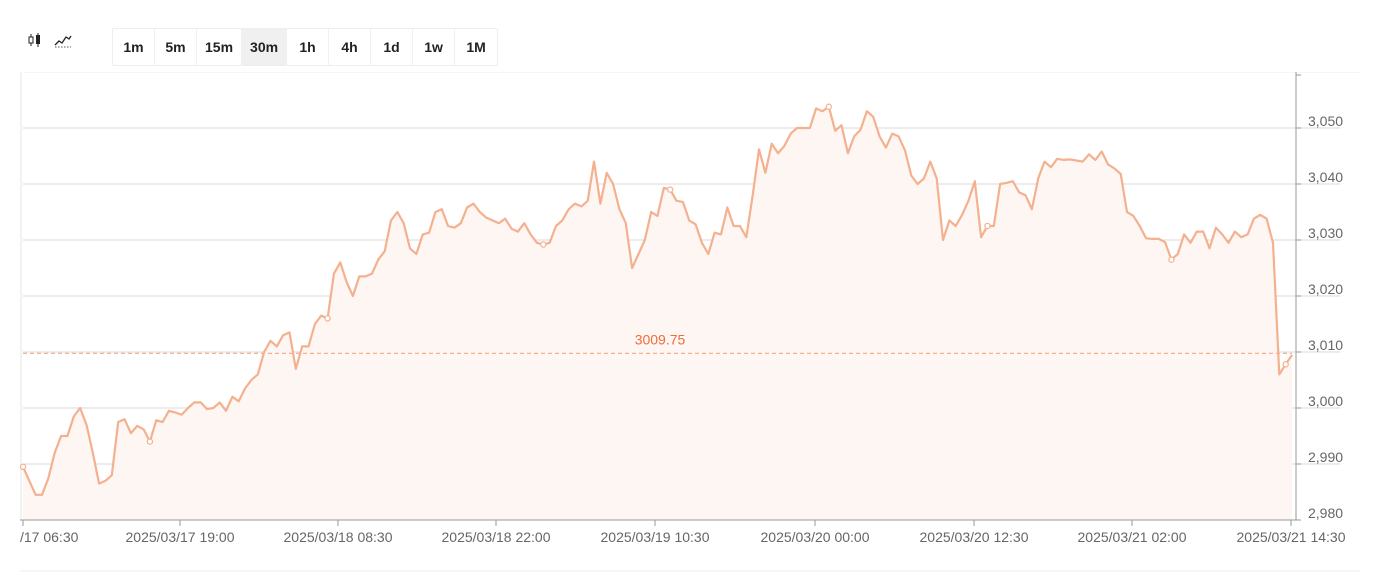 Image resolution: width=1399 pixels, height=580 pixels. Describe the element at coordinates (35, 40) in the screenshot. I see `candlestick-icon` at that location.